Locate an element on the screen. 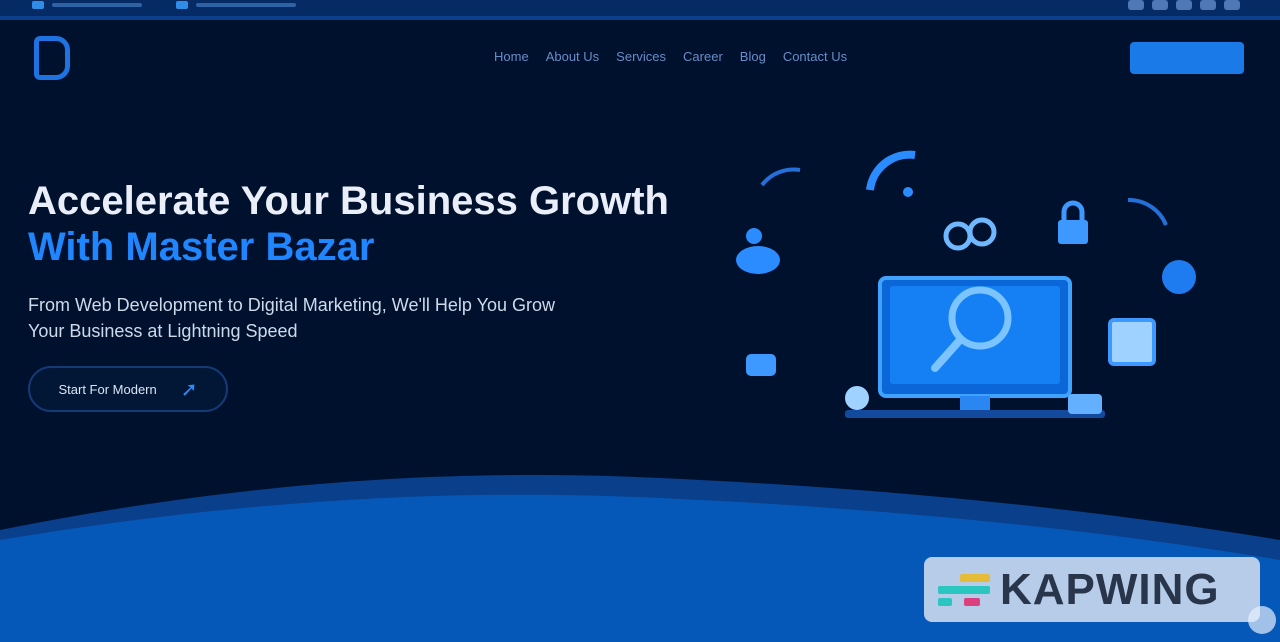 The height and width of the screenshot is (642, 1280). document-icon is located at coordinates (1132, 342).